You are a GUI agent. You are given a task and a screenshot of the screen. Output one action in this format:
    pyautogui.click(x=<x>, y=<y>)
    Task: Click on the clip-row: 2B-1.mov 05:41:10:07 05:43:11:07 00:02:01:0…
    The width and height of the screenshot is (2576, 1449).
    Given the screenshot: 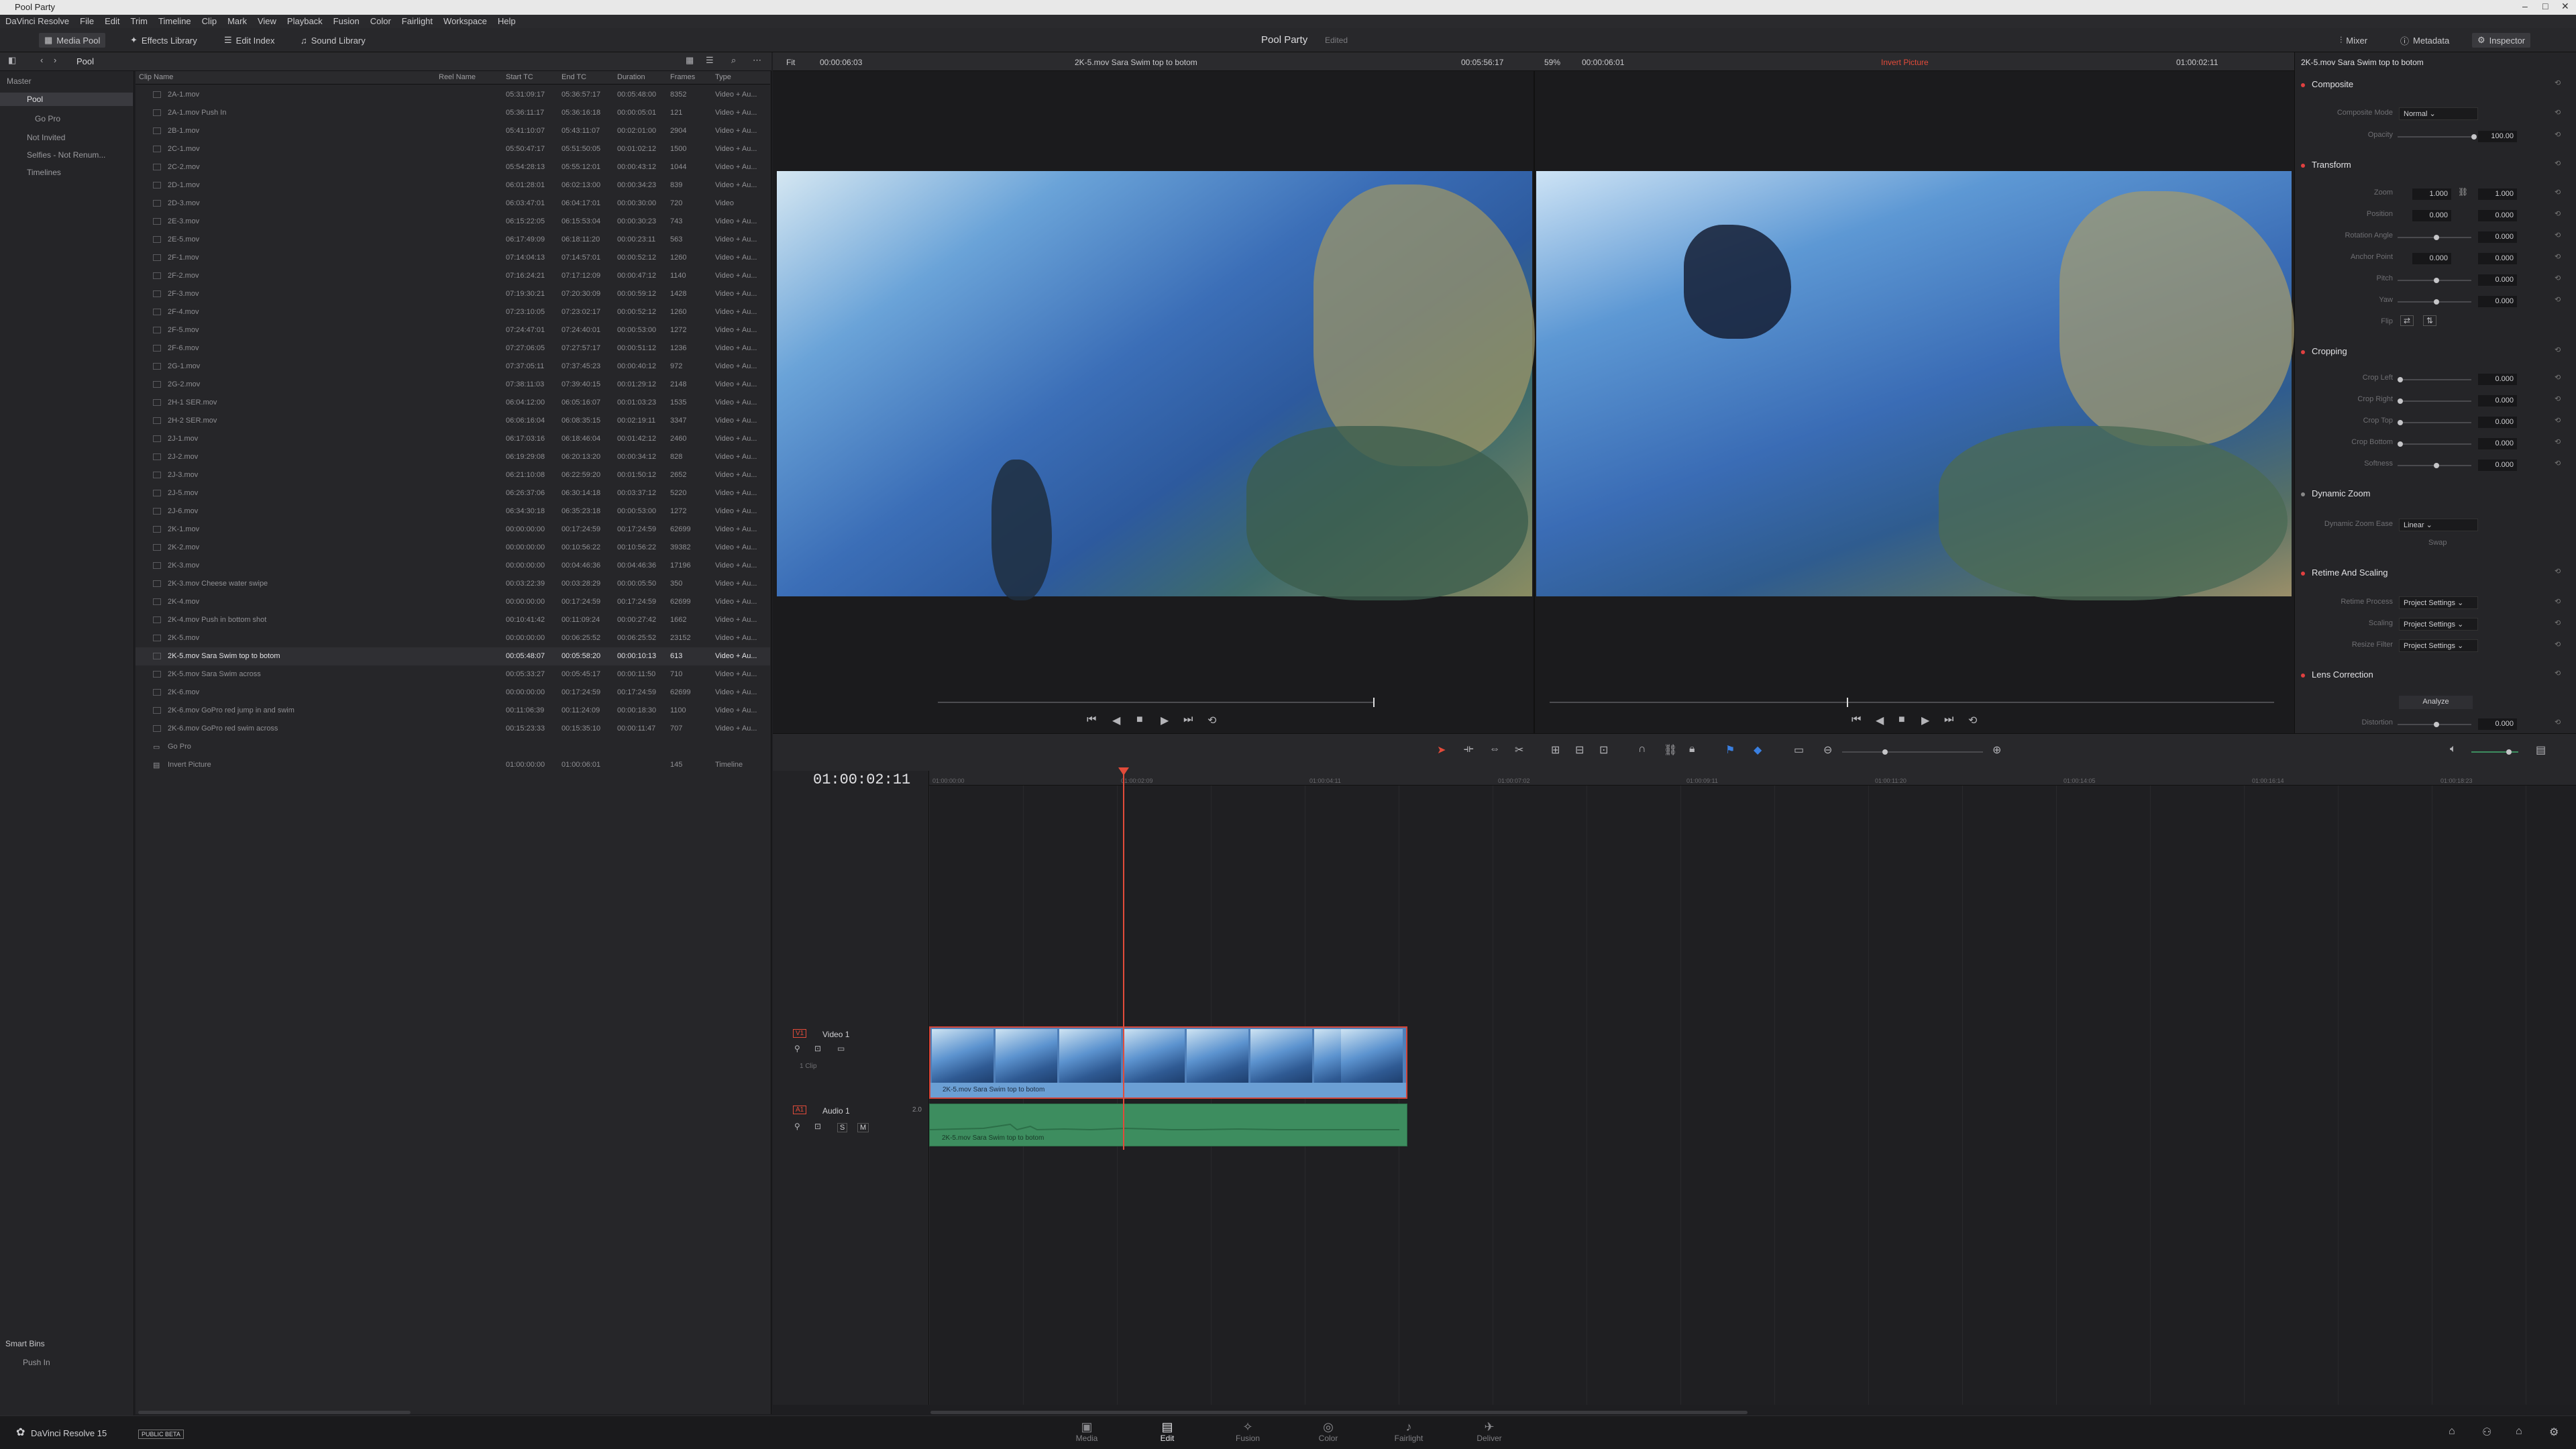 What is the action you would take?
    pyautogui.click(x=453, y=131)
    